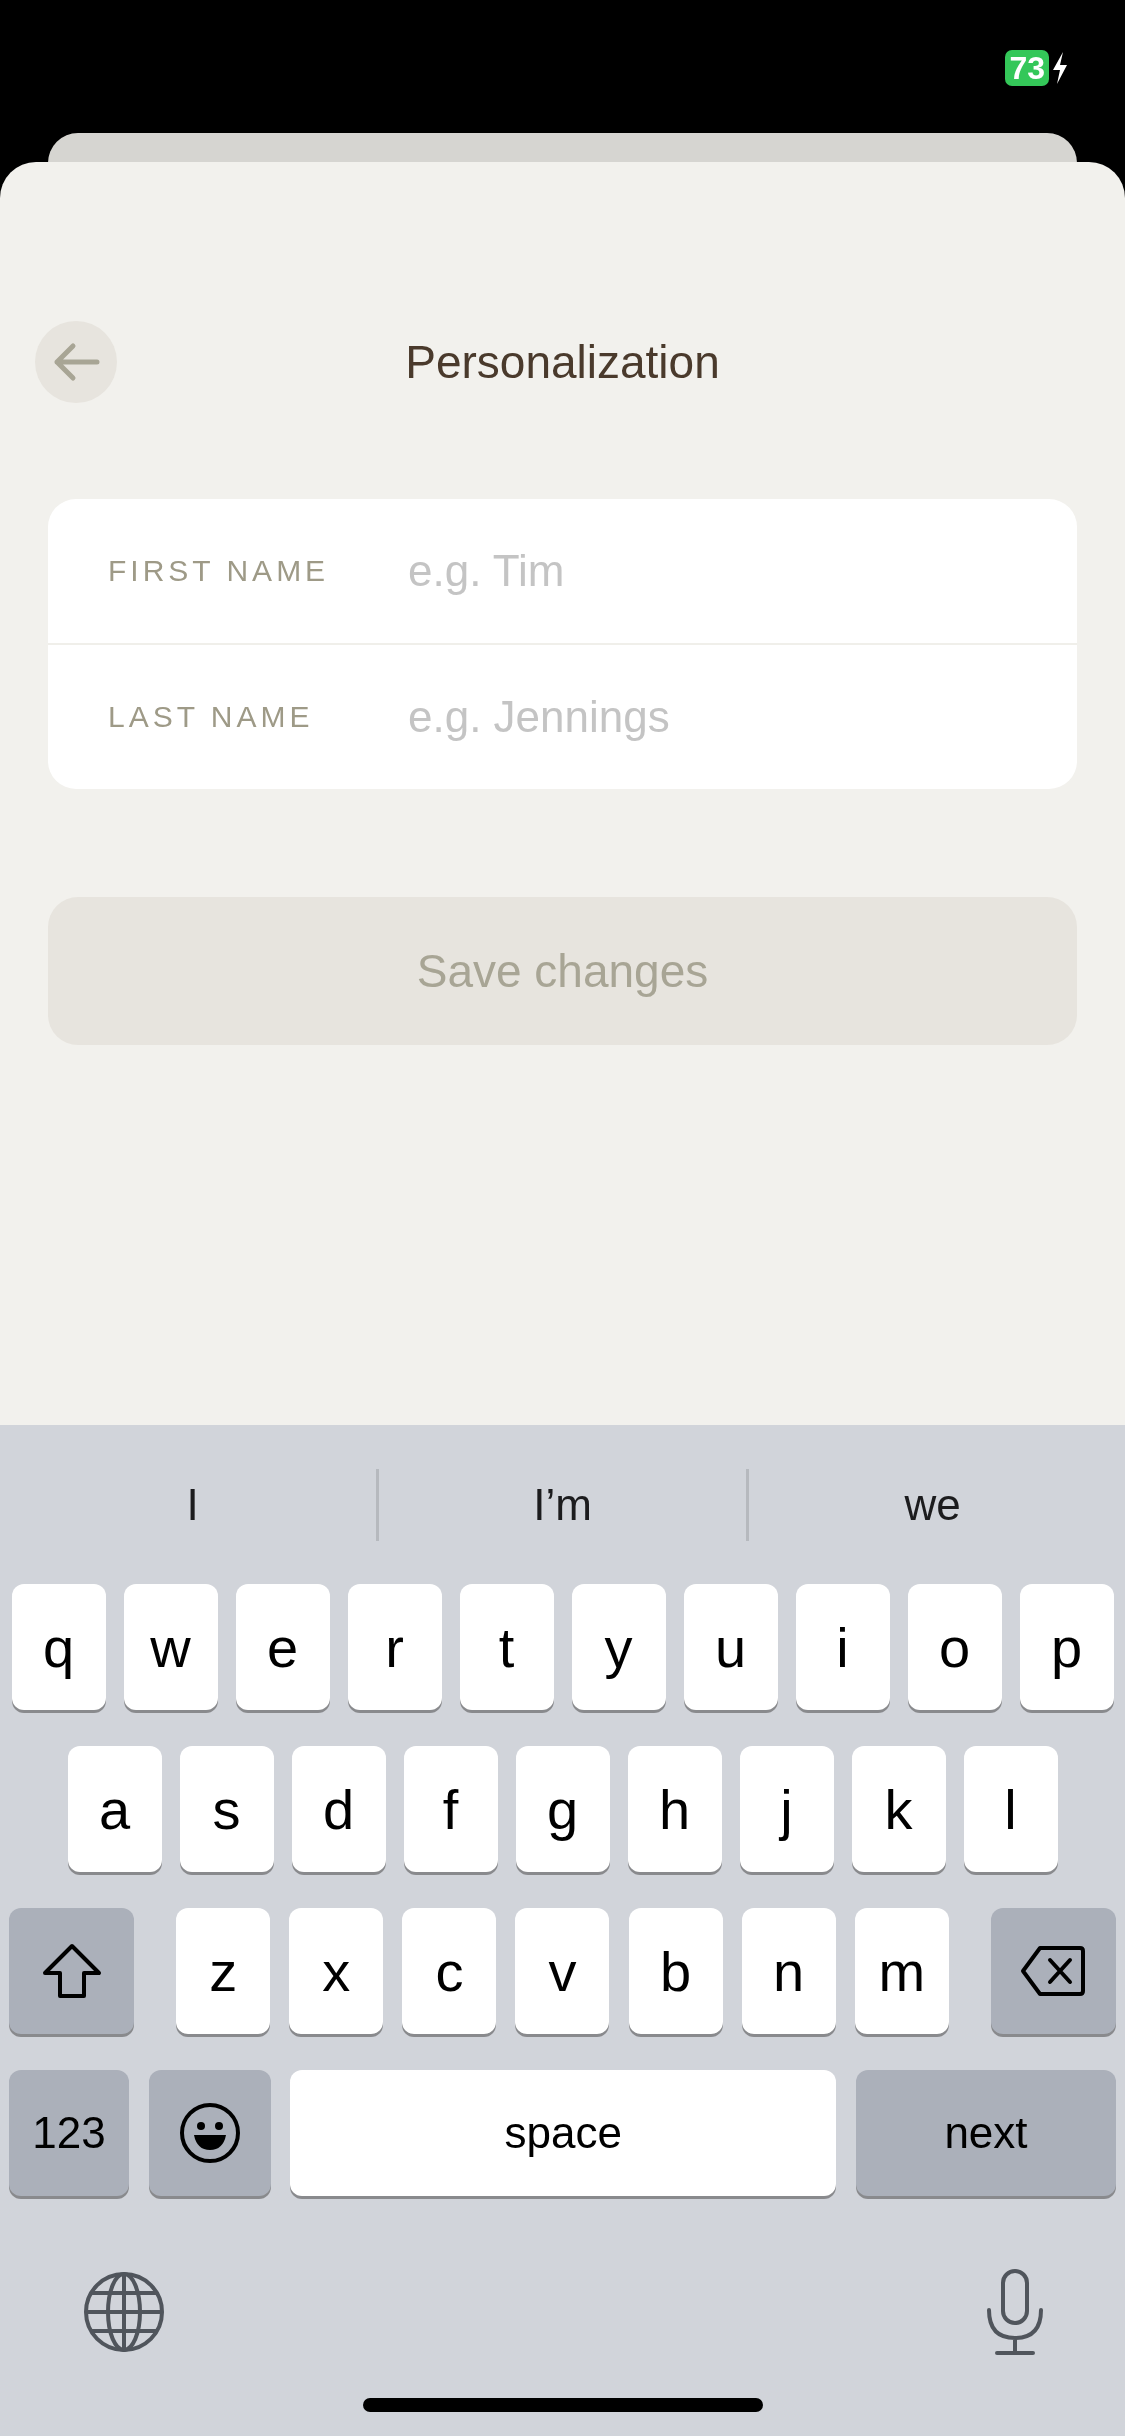  I want to click on keyboard-key: e, so click(282, 1647).